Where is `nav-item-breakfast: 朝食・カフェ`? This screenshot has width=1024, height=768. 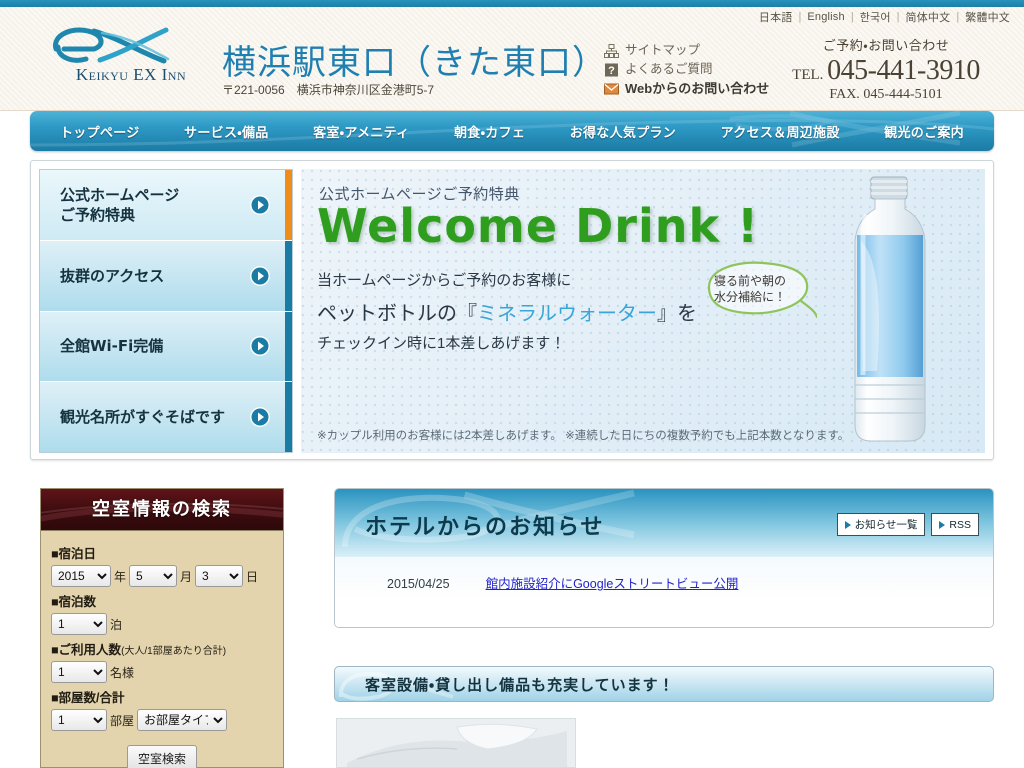 nav-item-breakfast: 朝食・カフェ is located at coordinates (489, 131).